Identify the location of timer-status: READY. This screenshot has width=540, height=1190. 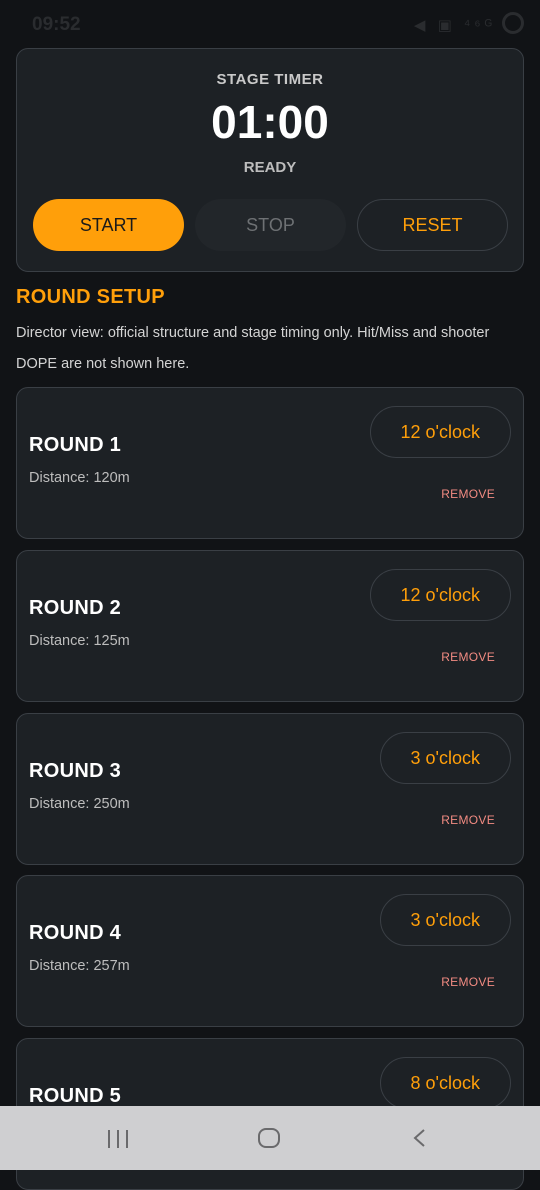
(270, 167).